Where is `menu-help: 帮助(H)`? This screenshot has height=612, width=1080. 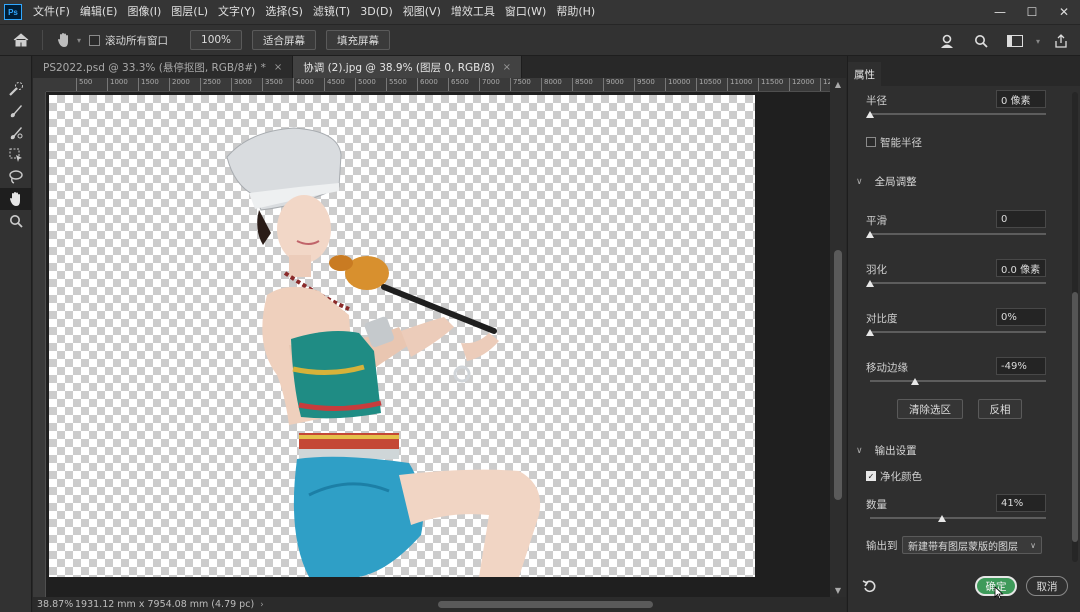 menu-help: 帮助(H) is located at coordinates (575, 12).